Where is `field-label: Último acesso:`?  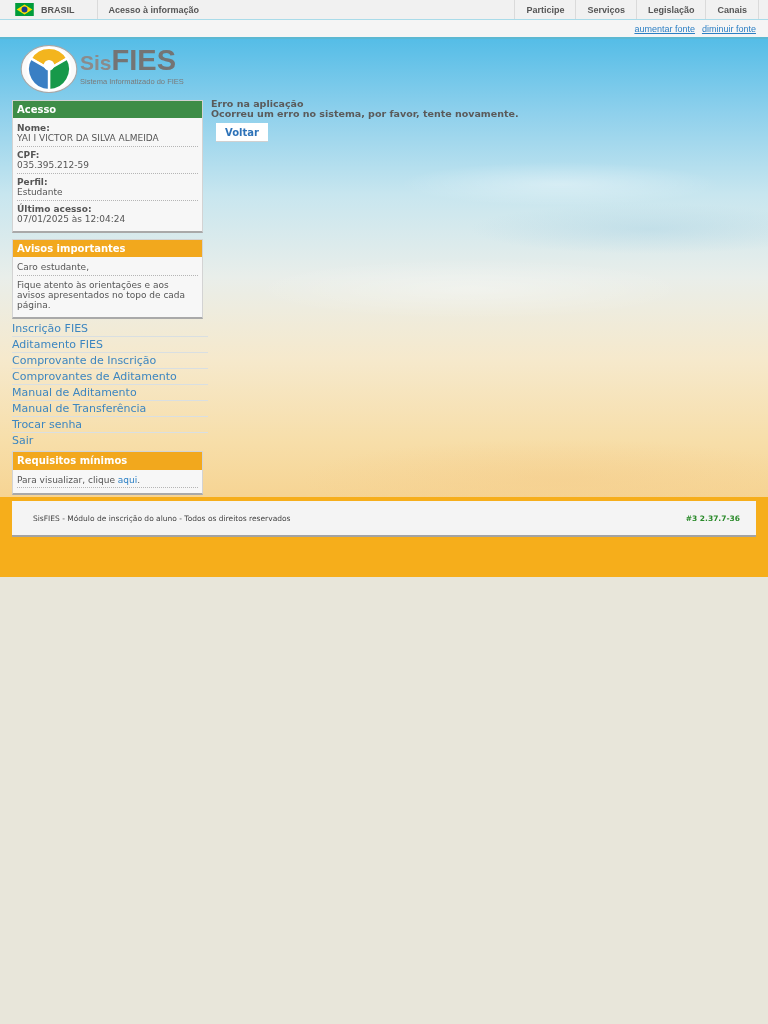
field-label: Último acesso: is located at coordinates (55, 209).